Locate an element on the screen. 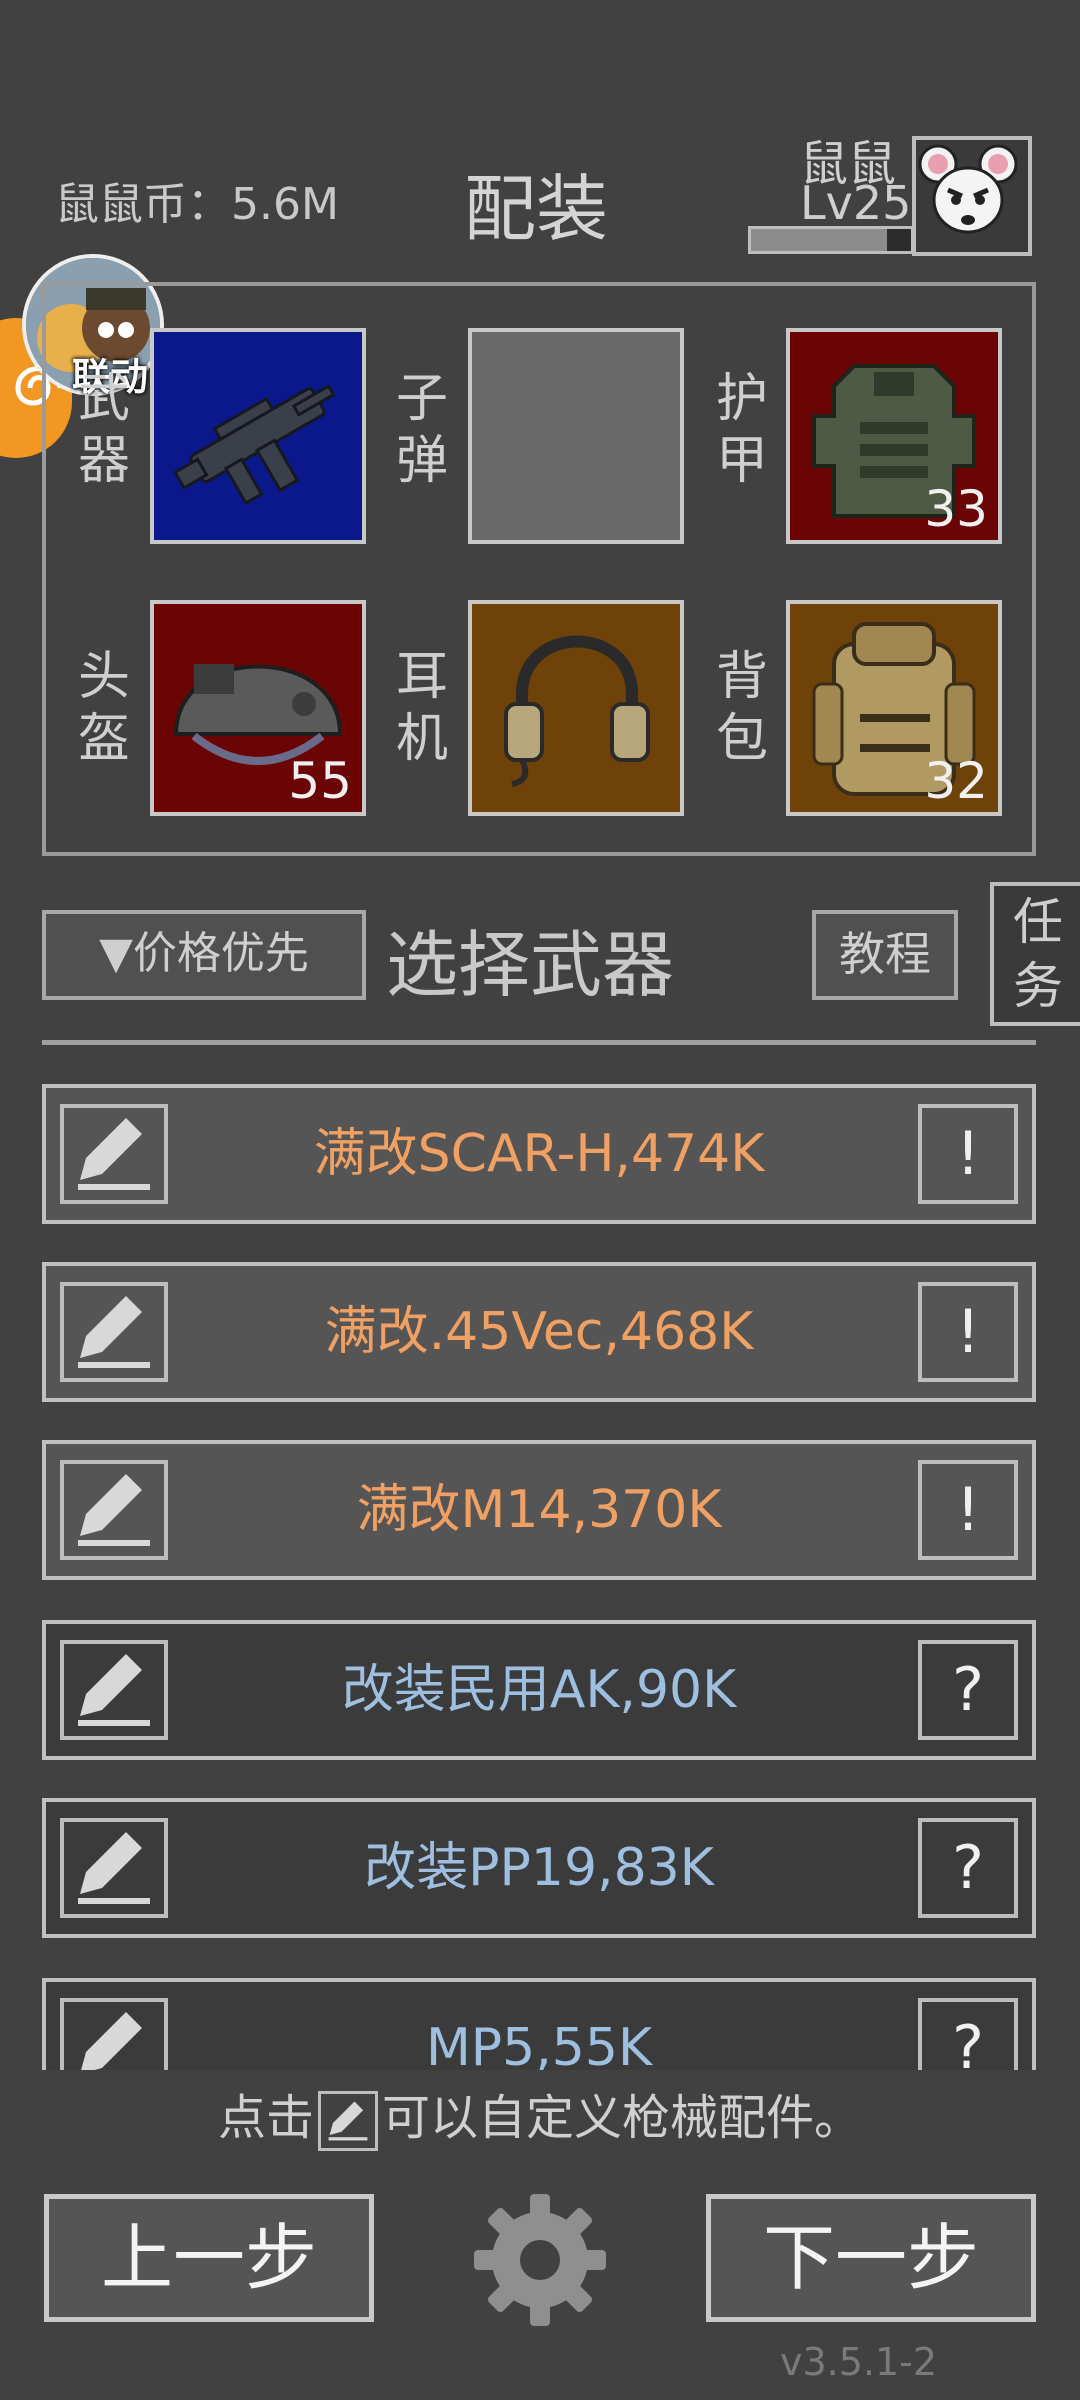 The height and width of the screenshot is (2400, 1080). weapon-name: 满改M14,370K is located at coordinates (539, 1510).